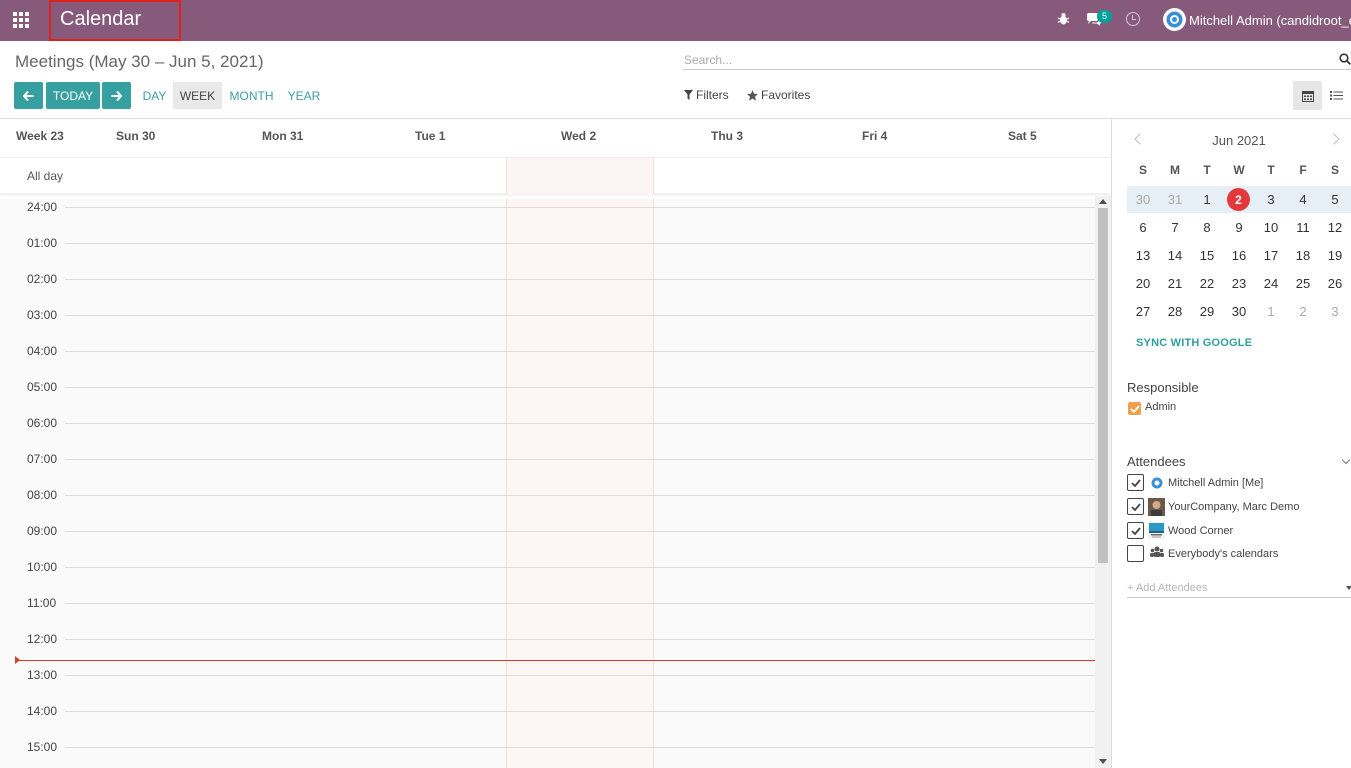 This screenshot has height=768, width=1351. I want to click on mini-calendar-day: 26, so click(1335, 283).